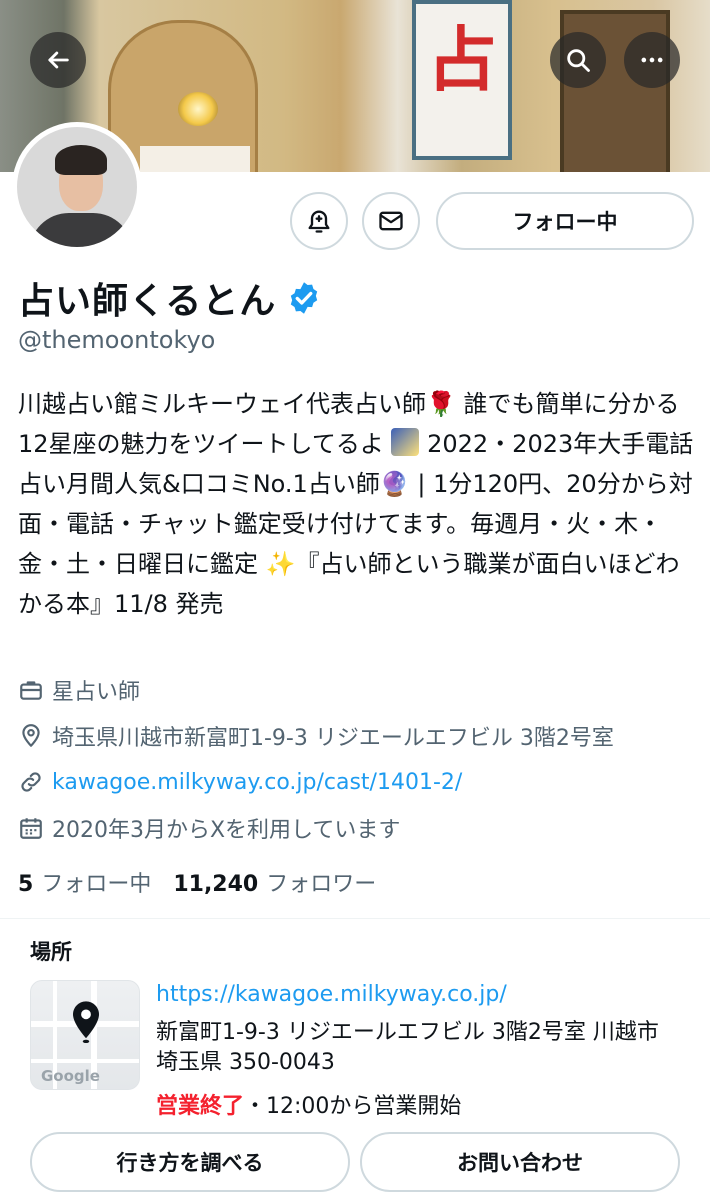 The width and height of the screenshot is (710, 1200). I want to click on map-thumbnail: Google, so click(85, 1035).